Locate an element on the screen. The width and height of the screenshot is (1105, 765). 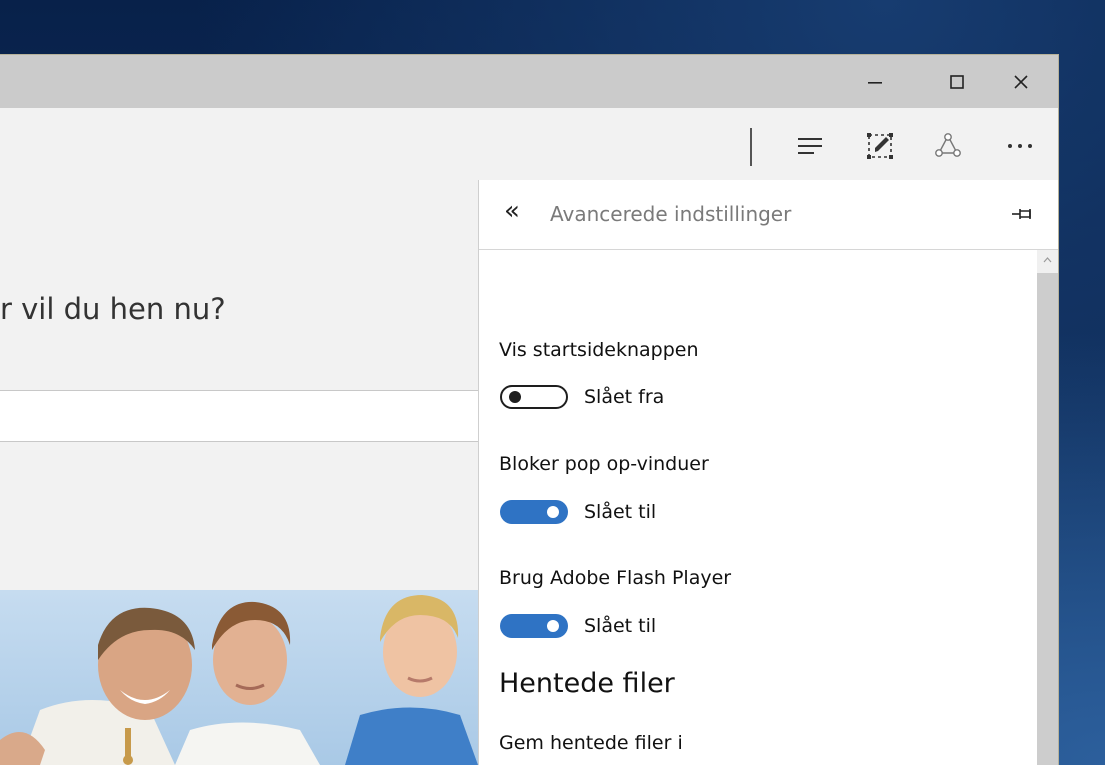
news-photo is located at coordinates (239, 677).